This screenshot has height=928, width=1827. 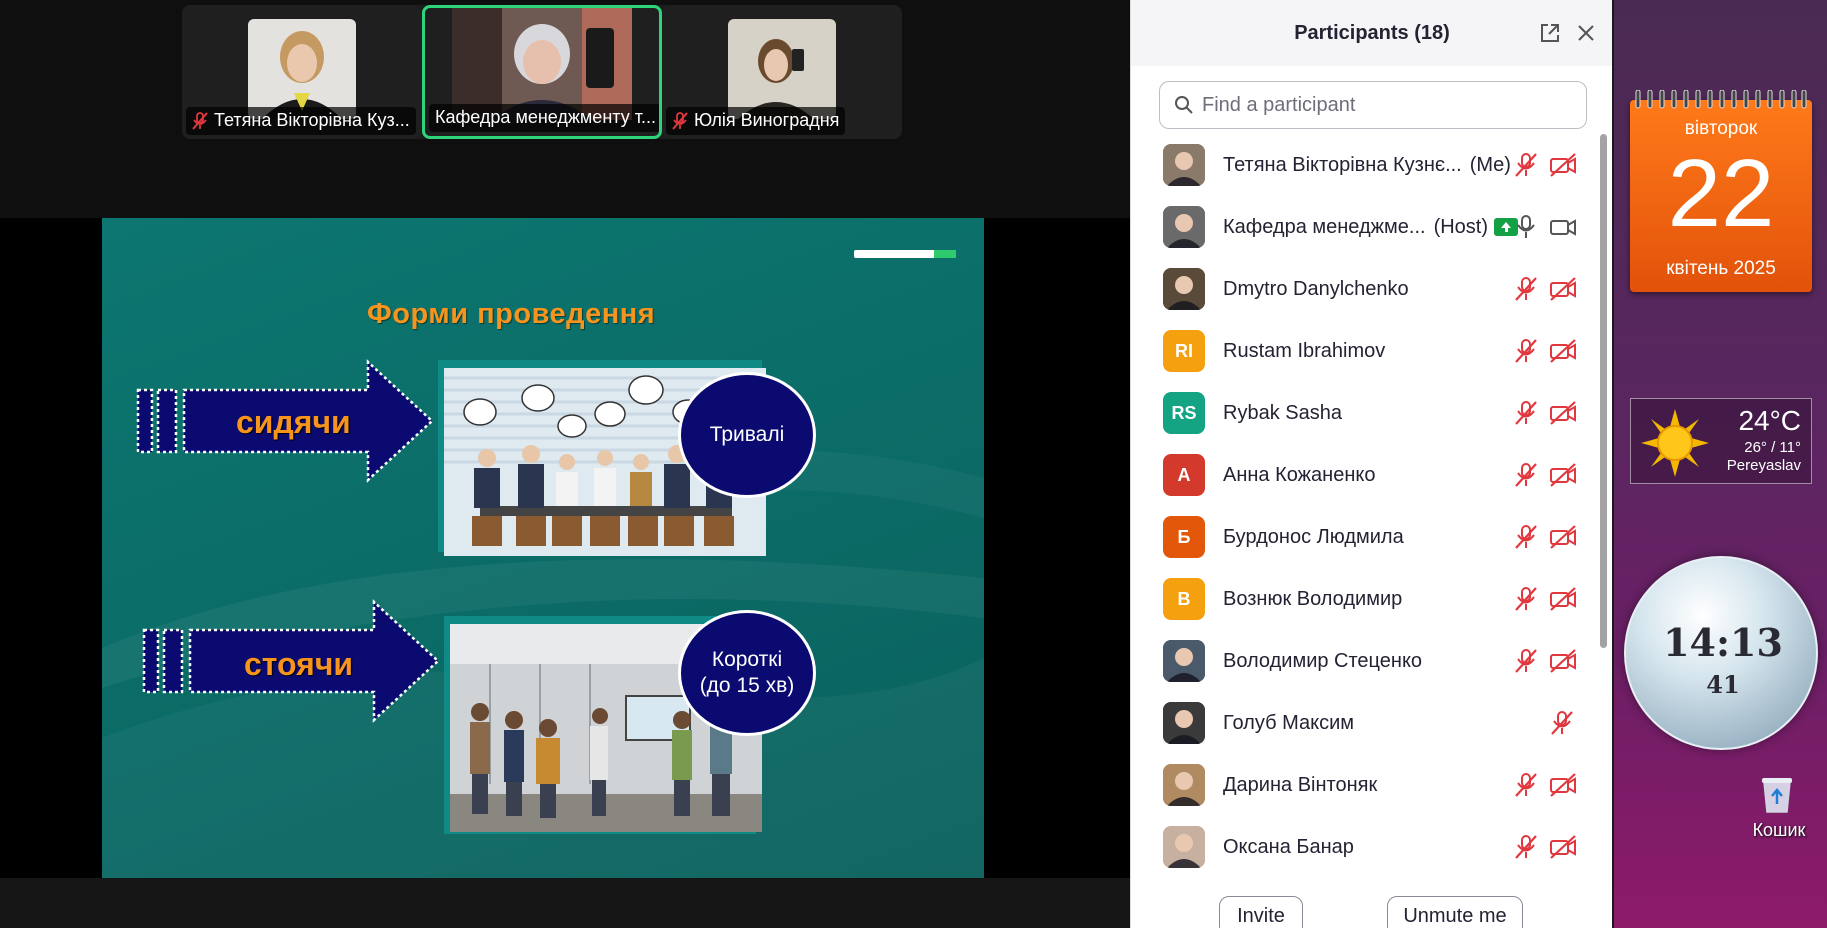 I want to click on unmute-me-button: Unmute me, so click(x=1455, y=912).